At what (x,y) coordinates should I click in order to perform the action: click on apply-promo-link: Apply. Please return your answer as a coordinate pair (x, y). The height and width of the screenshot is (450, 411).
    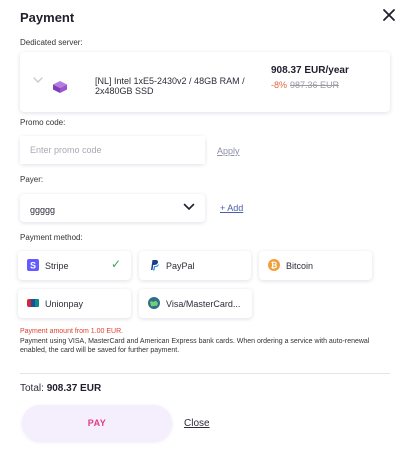
    Looking at the image, I should click on (228, 151).